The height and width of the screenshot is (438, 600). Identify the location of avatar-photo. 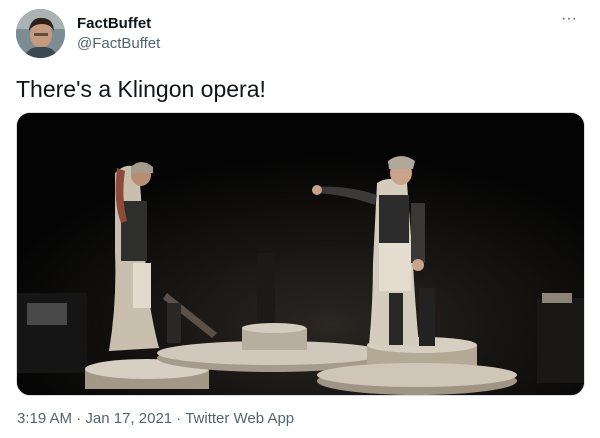
(40, 33).